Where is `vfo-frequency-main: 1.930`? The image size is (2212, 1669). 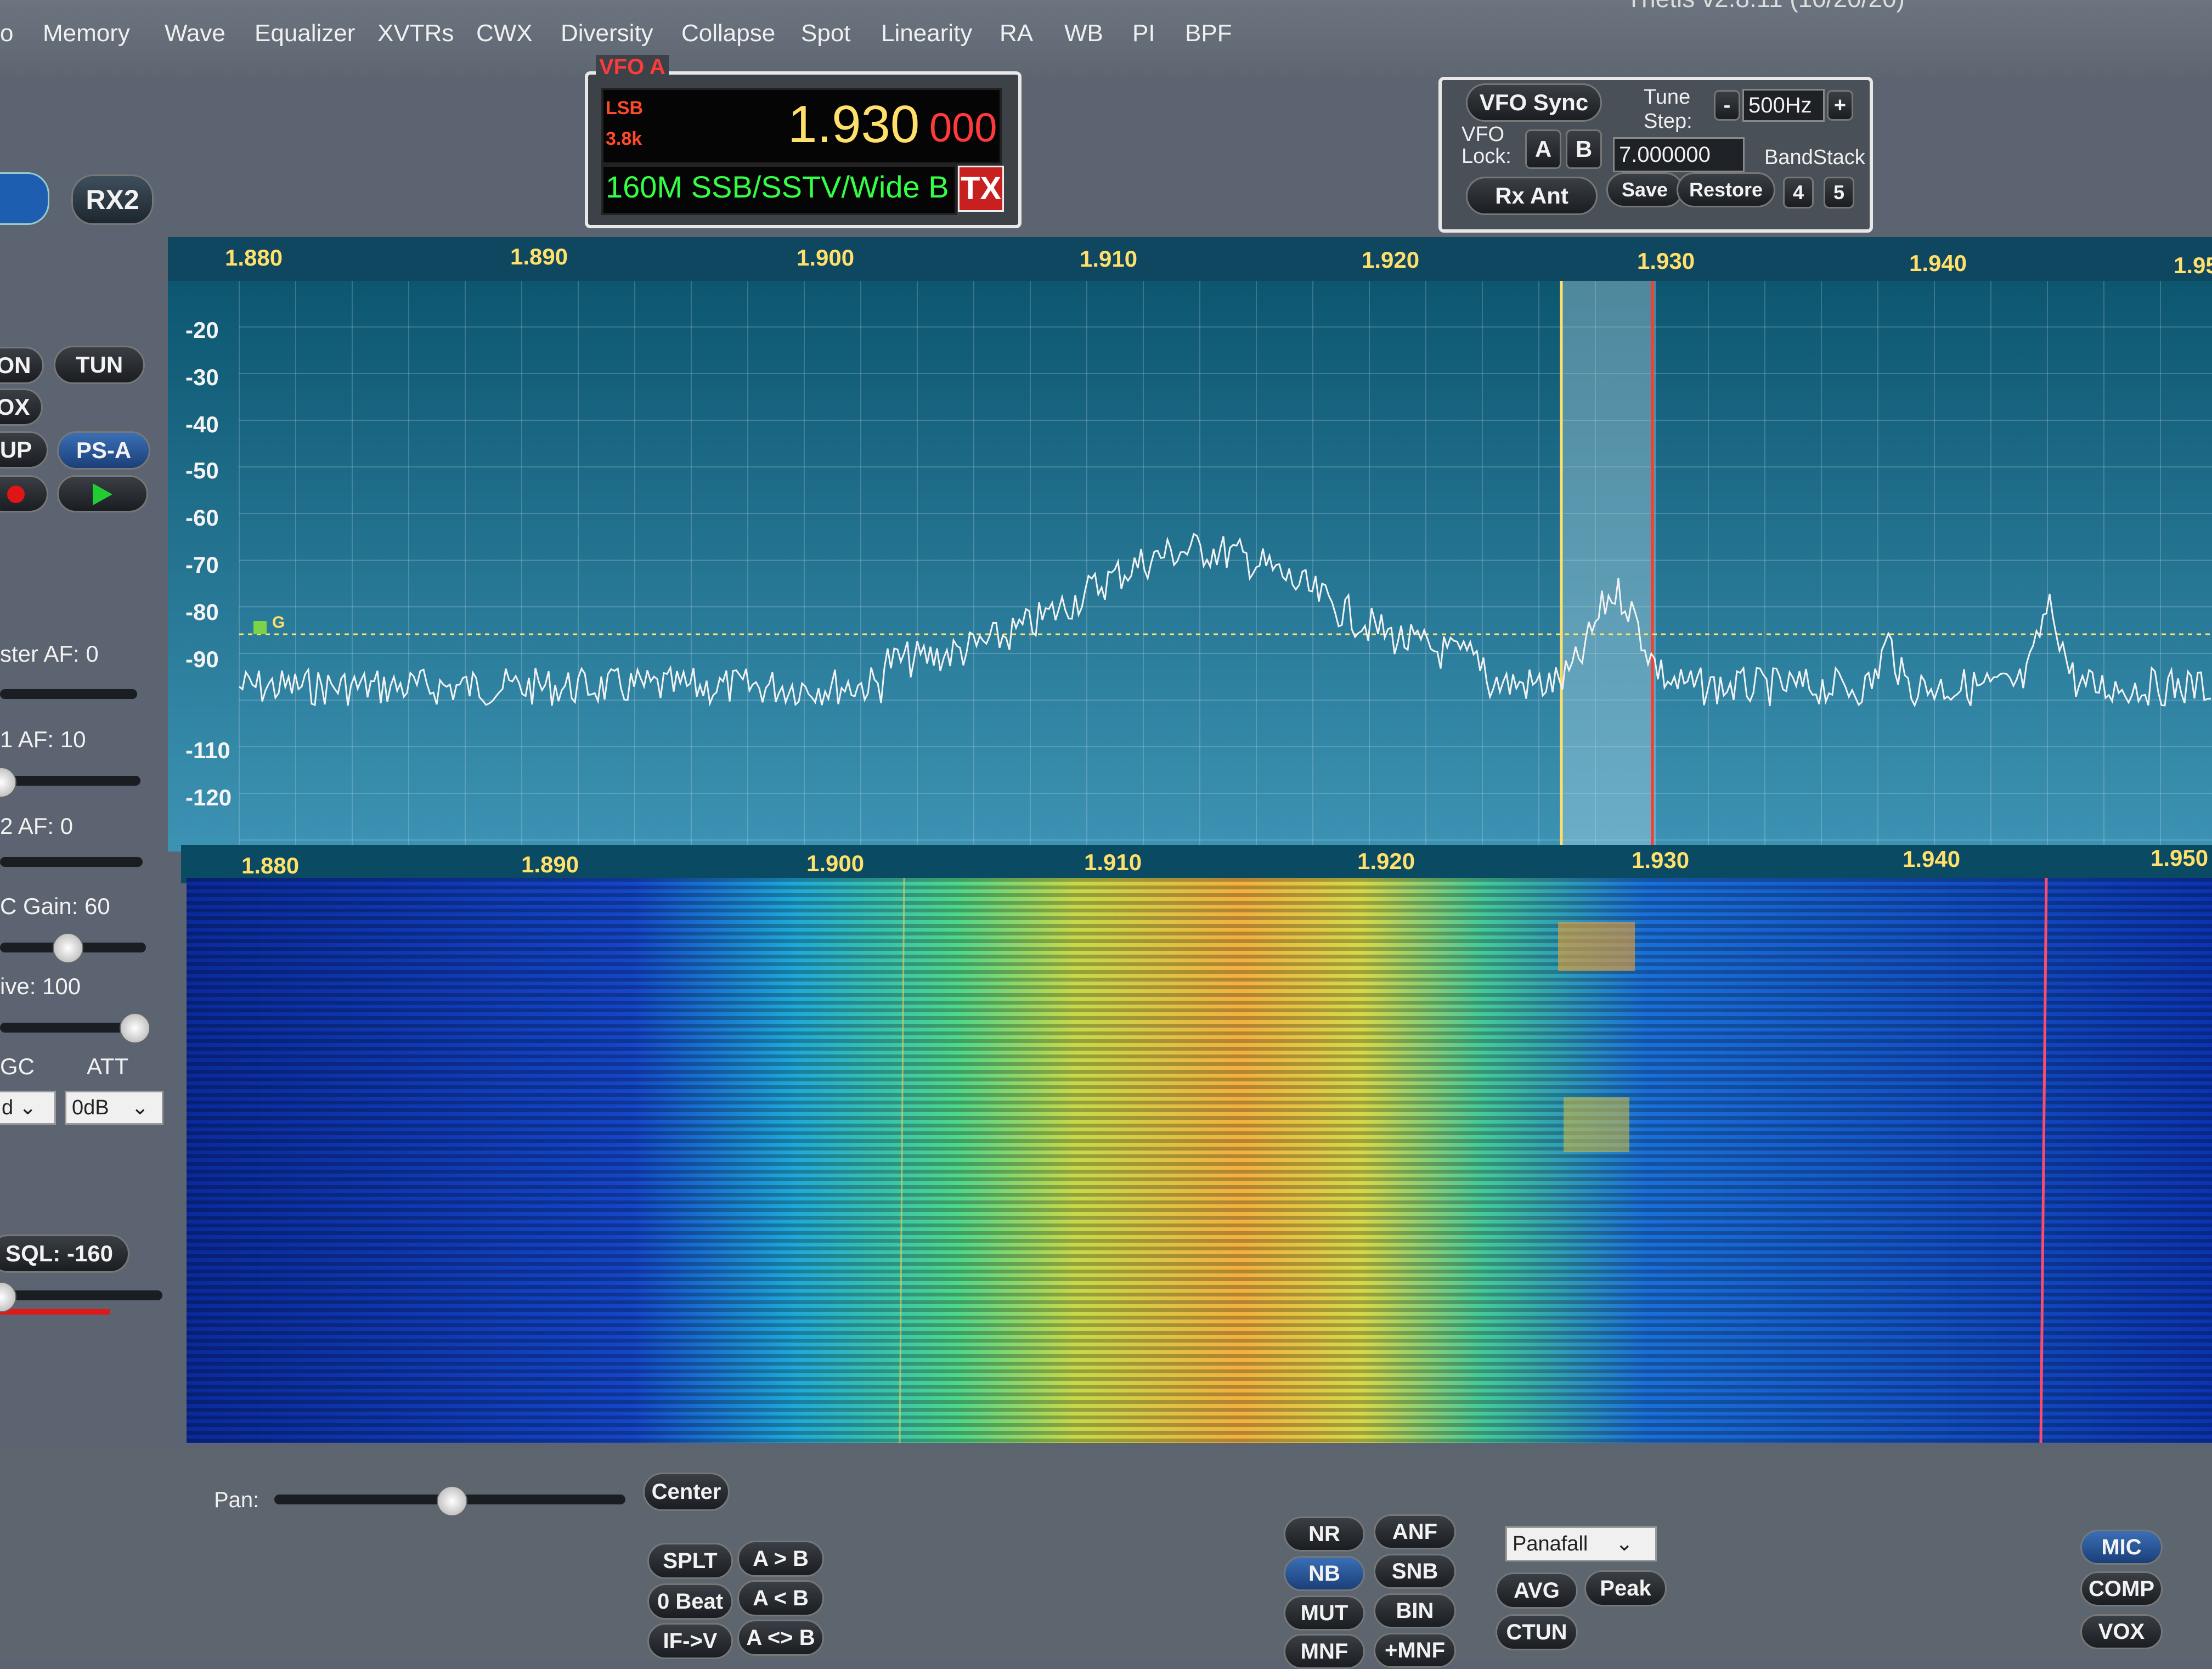 vfo-frequency-main: 1.930 is located at coordinates (854, 124).